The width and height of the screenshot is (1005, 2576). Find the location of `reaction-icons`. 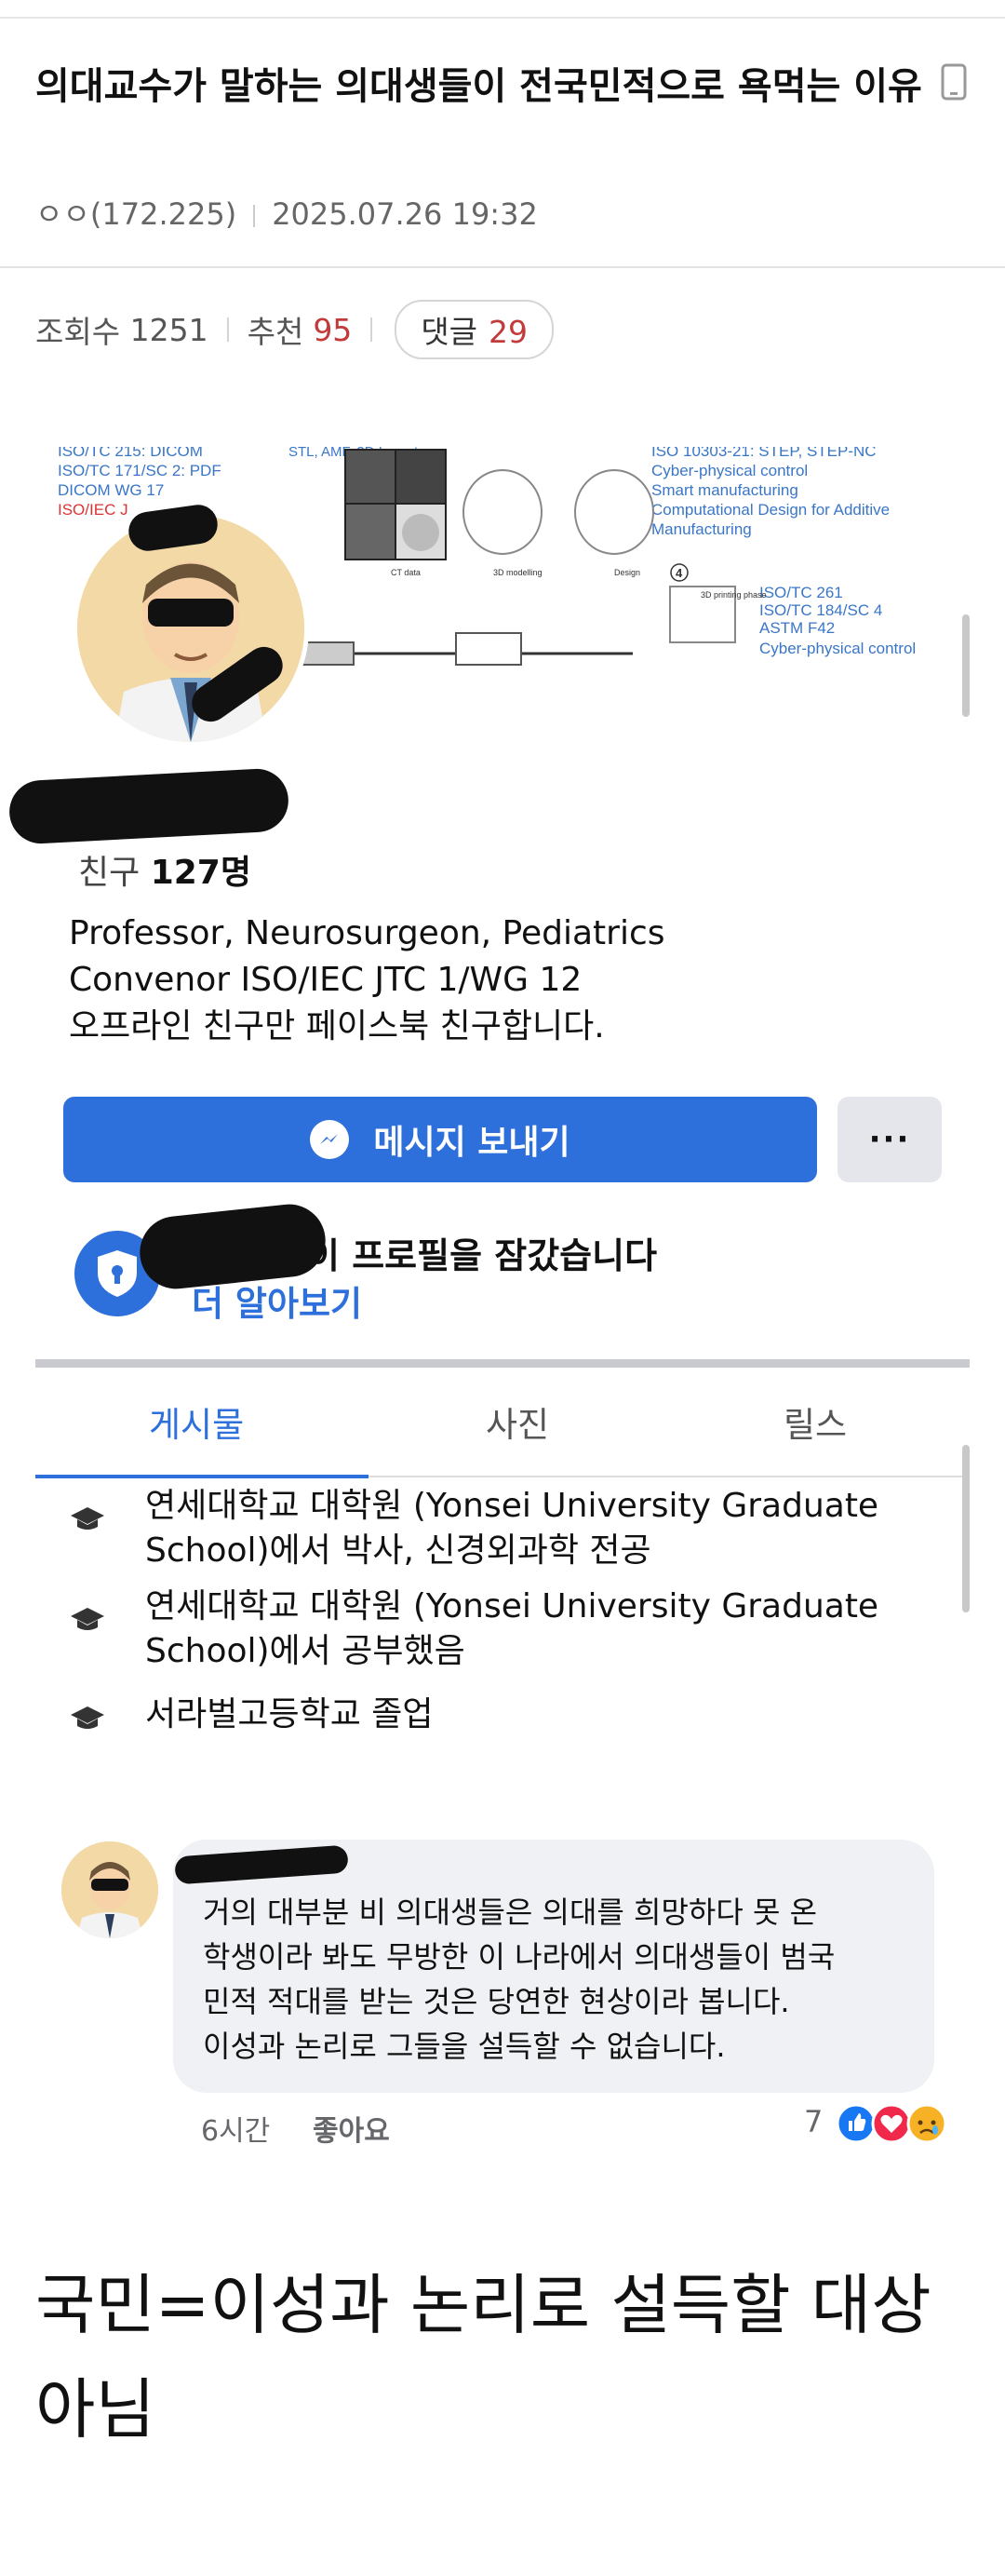

reaction-icons is located at coordinates (894, 2123).